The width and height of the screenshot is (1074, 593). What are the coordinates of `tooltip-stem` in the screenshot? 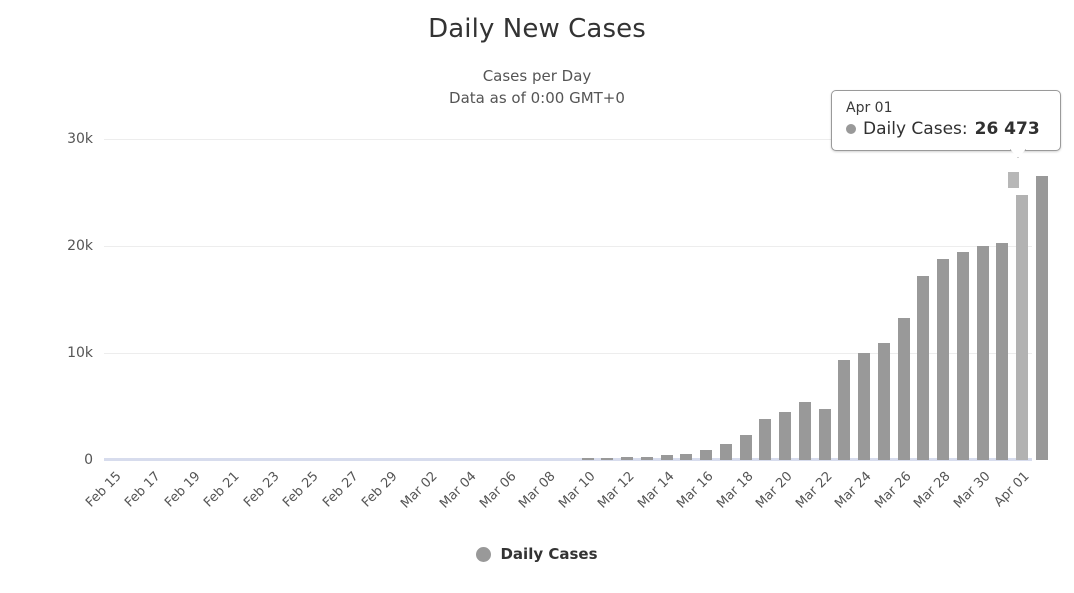 It's located at (1013, 180).